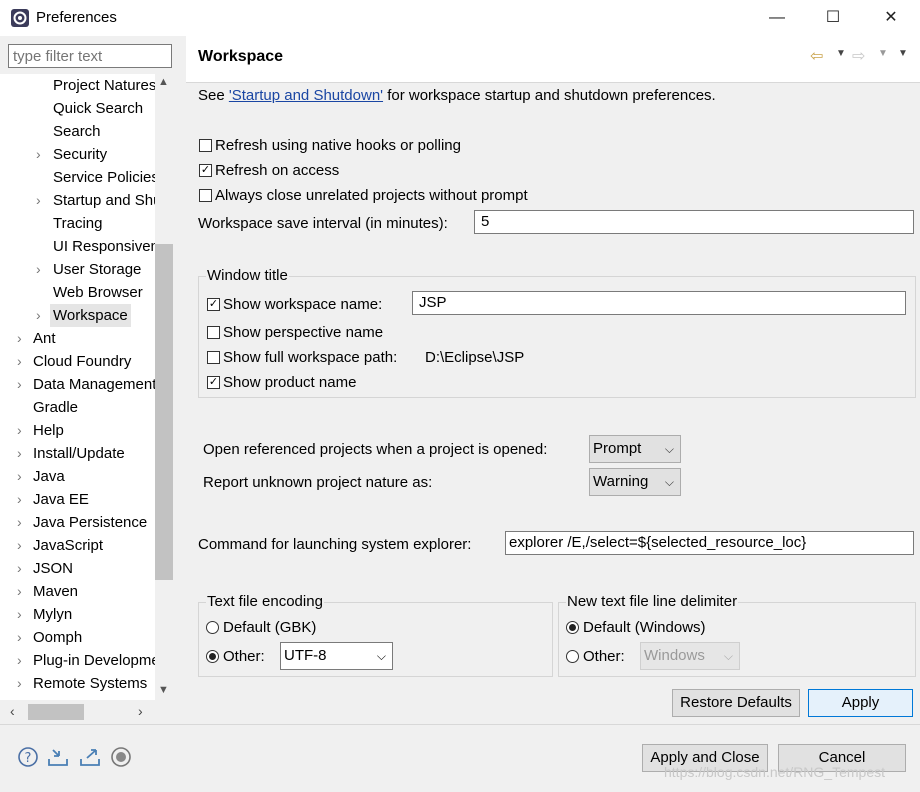 The image size is (920, 792). What do you see at coordinates (306, 95) in the screenshot?
I see `startup-shutdown-link: 'Startup and Shutdown'` at bounding box center [306, 95].